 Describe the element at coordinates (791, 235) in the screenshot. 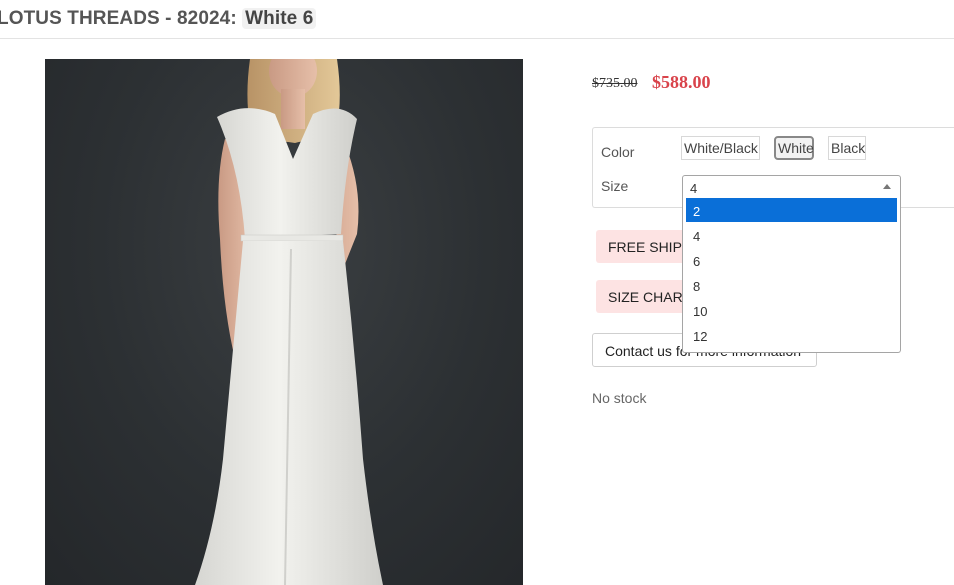

I see `size-option-4: 4` at that location.